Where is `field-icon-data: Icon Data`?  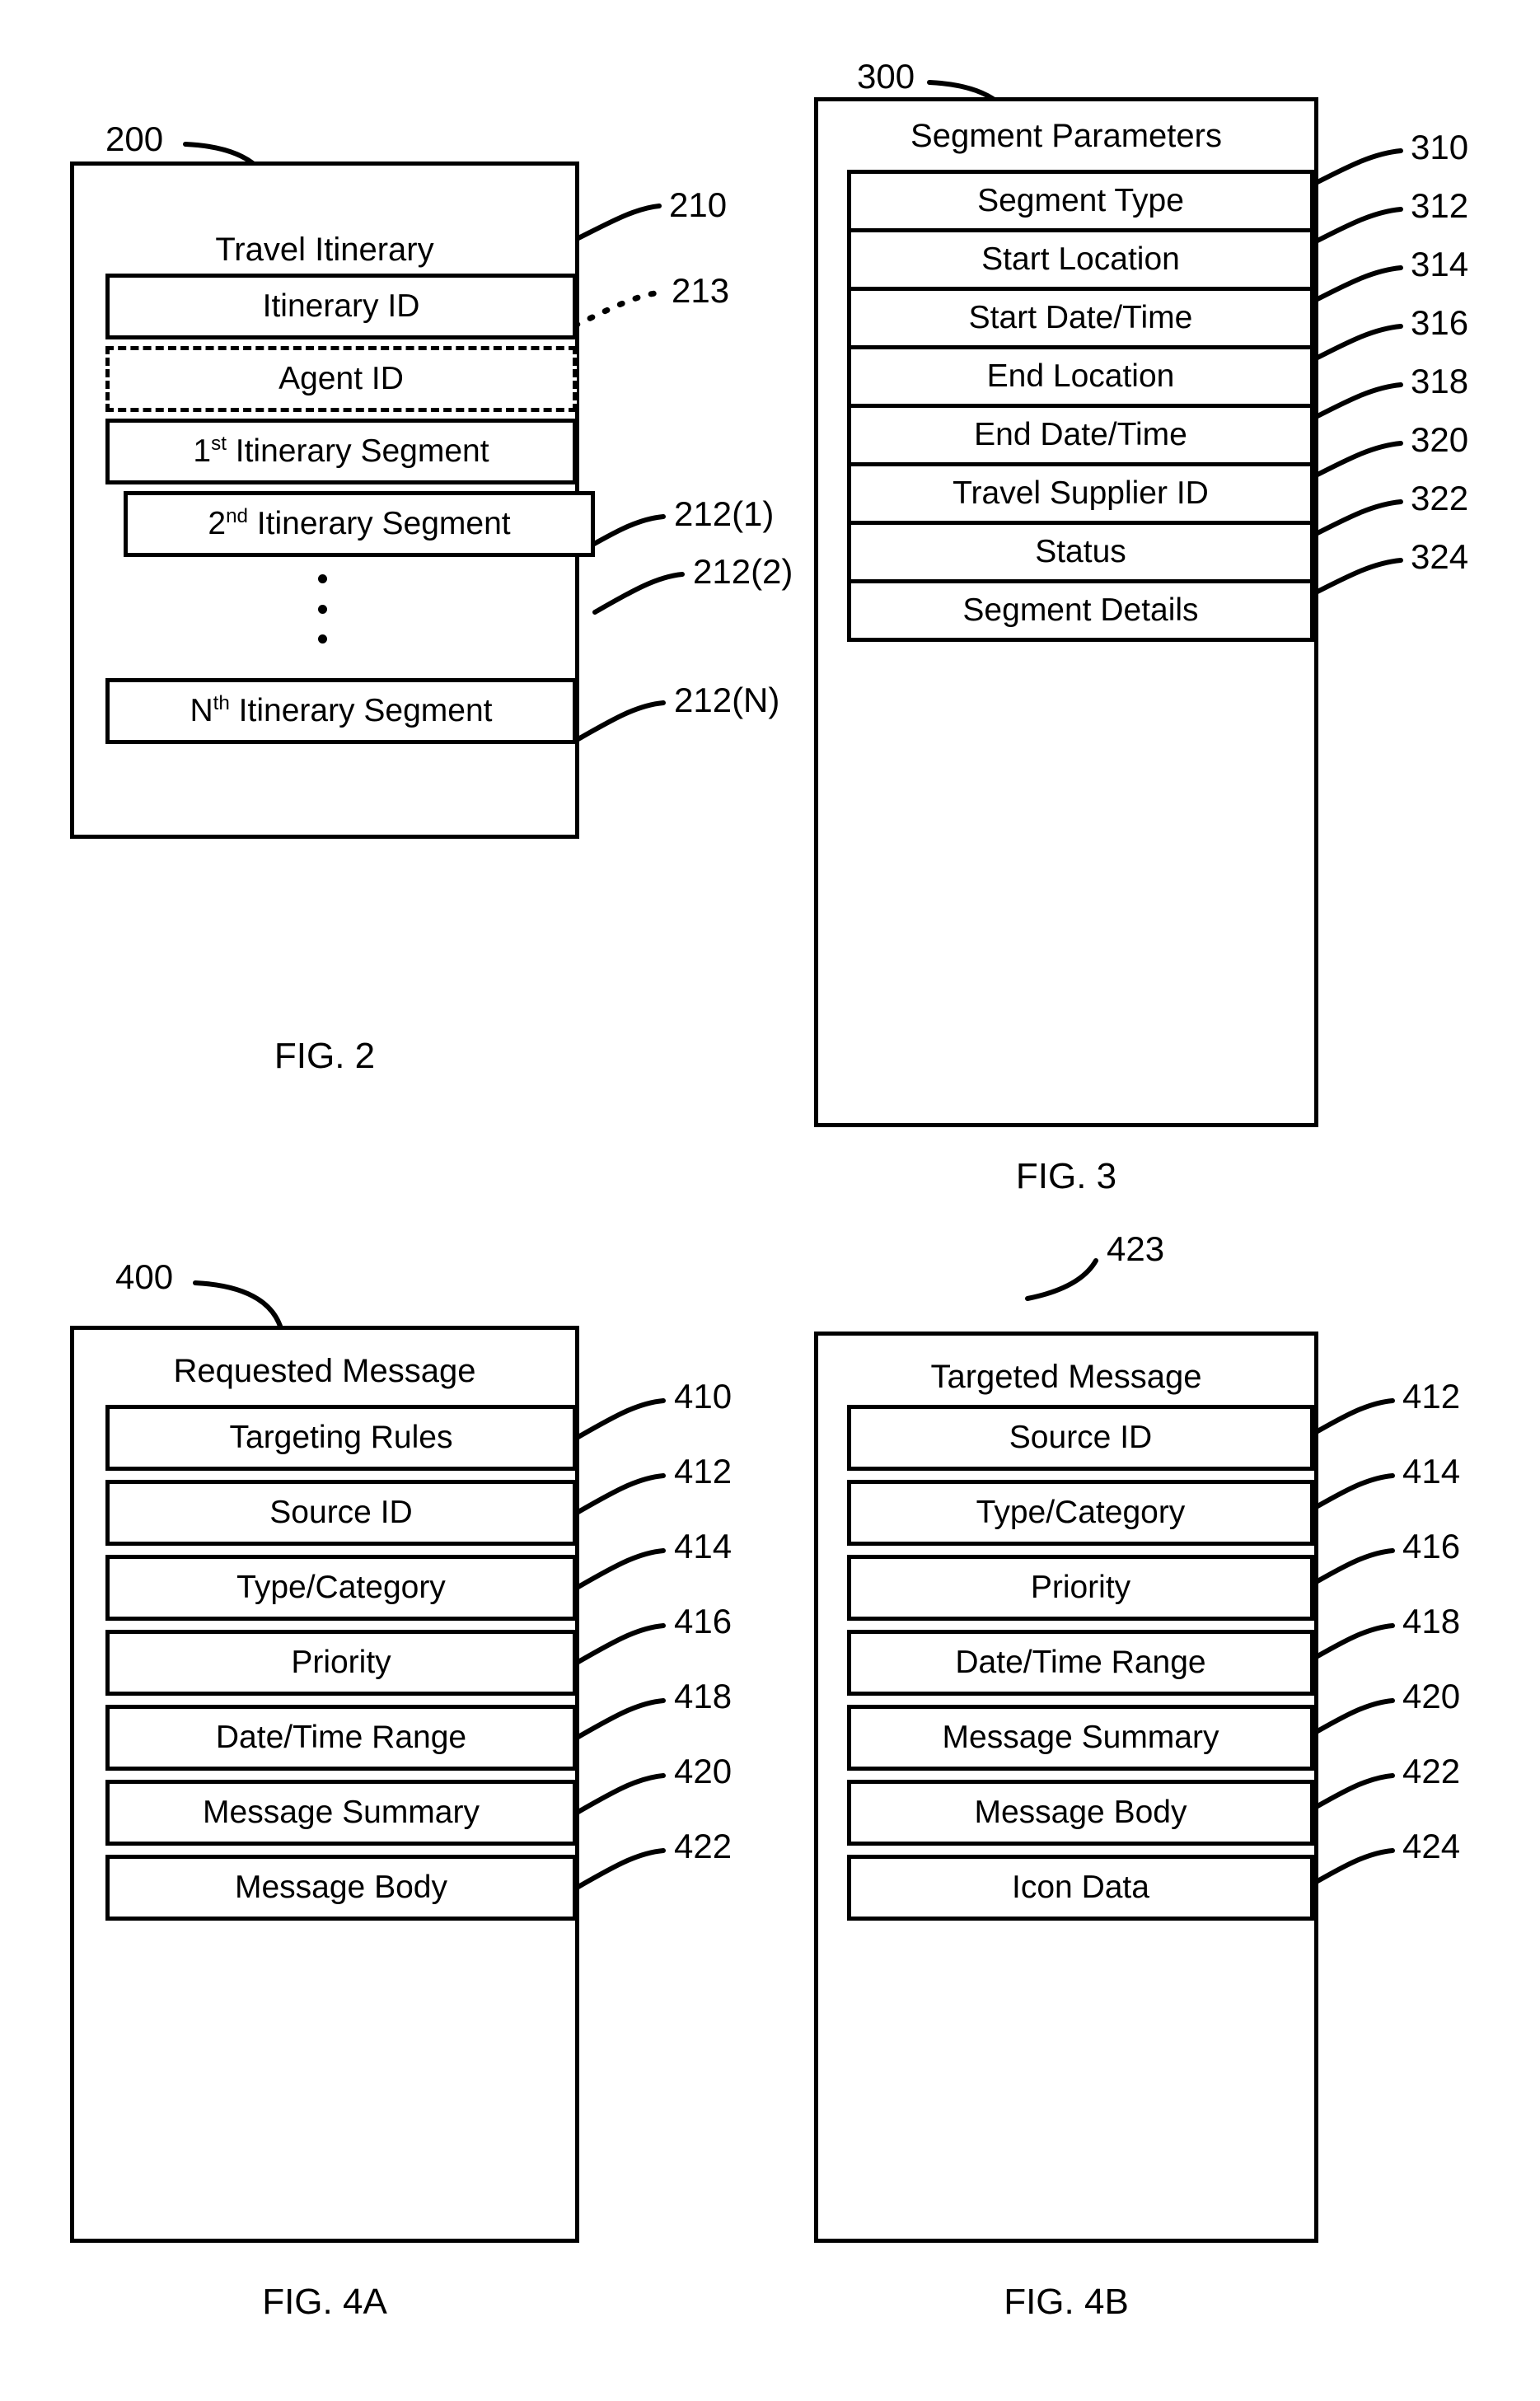
field-icon-data: Icon Data is located at coordinates (1080, 1888).